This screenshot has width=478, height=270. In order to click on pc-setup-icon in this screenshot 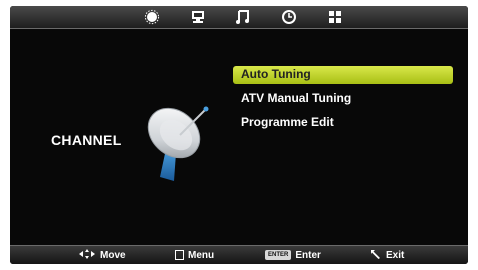, I will do `click(198, 17)`.